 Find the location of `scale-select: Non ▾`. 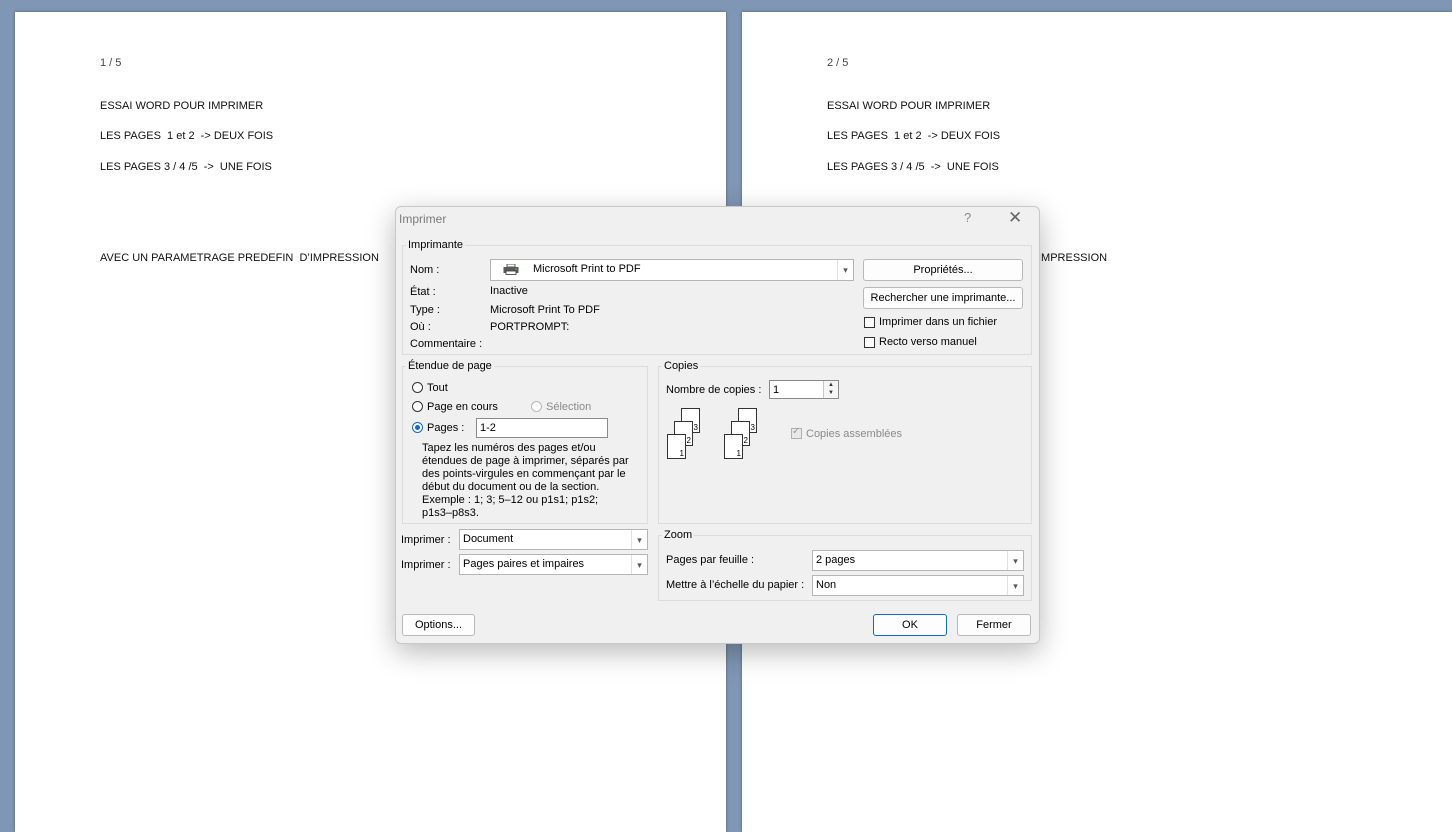

scale-select: Non ▾ is located at coordinates (918, 585).